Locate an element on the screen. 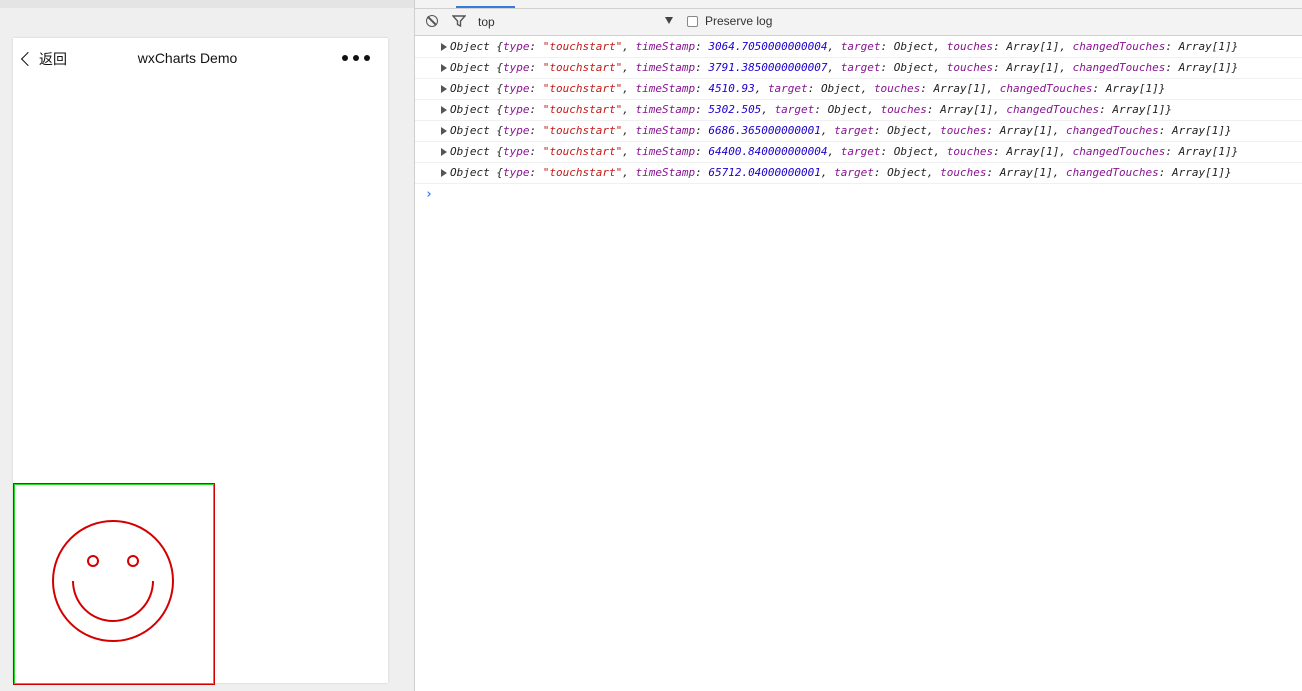 The width and height of the screenshot is (1302, 691). tab-console-active is located at coordinates (485, 7).